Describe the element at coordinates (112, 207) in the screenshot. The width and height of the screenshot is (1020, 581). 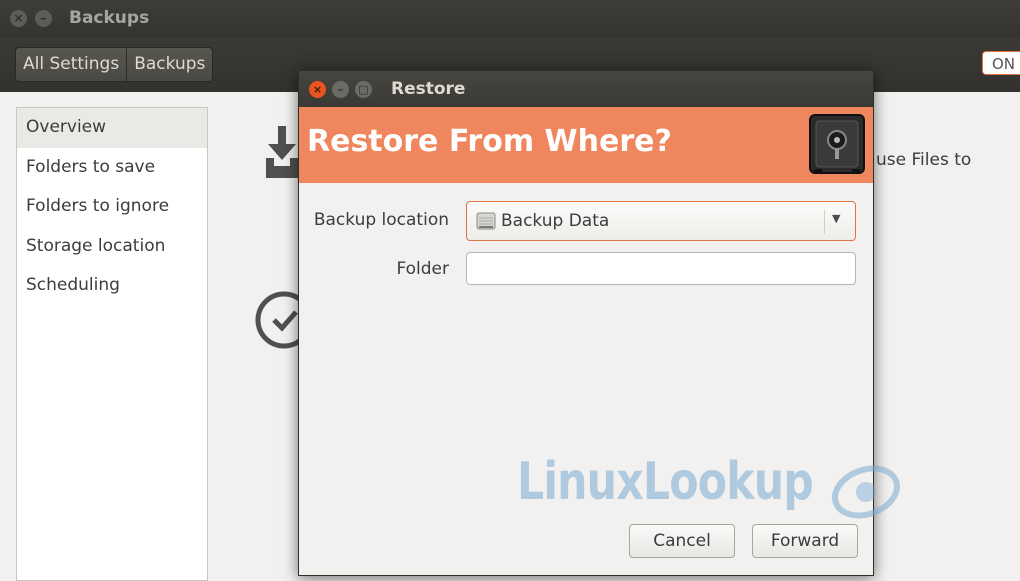
I see `sidebar-item-folders-to-ignore: Folders to ignore` at that location.